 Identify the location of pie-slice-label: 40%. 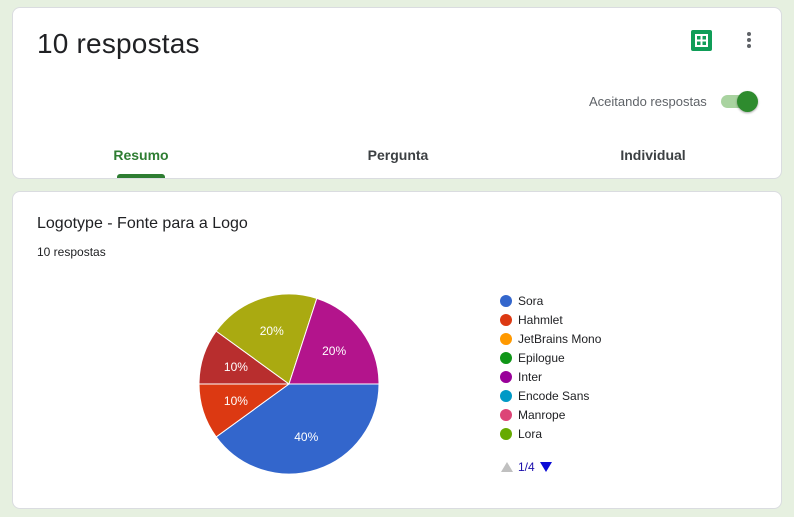
(306, 437).